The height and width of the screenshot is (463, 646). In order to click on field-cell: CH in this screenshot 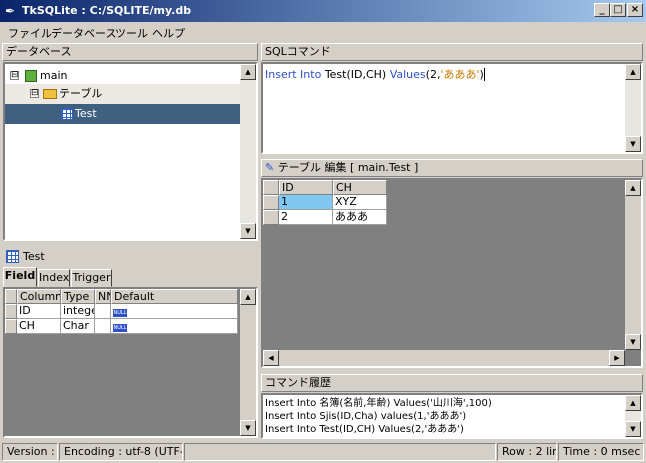, I will do `click(39, 326)`.